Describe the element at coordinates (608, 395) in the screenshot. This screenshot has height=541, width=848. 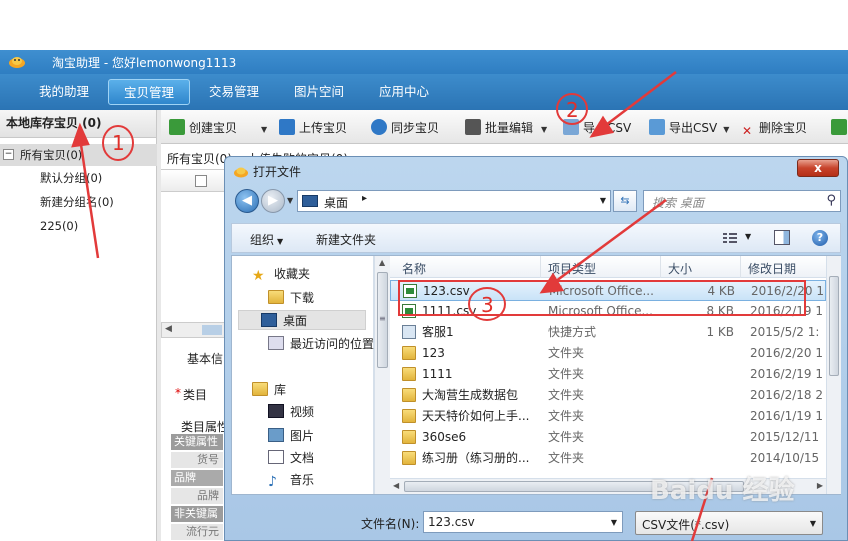
I see `file-row: 大淘营生成数据包 文件夹 2016/2/18 2` at that location.